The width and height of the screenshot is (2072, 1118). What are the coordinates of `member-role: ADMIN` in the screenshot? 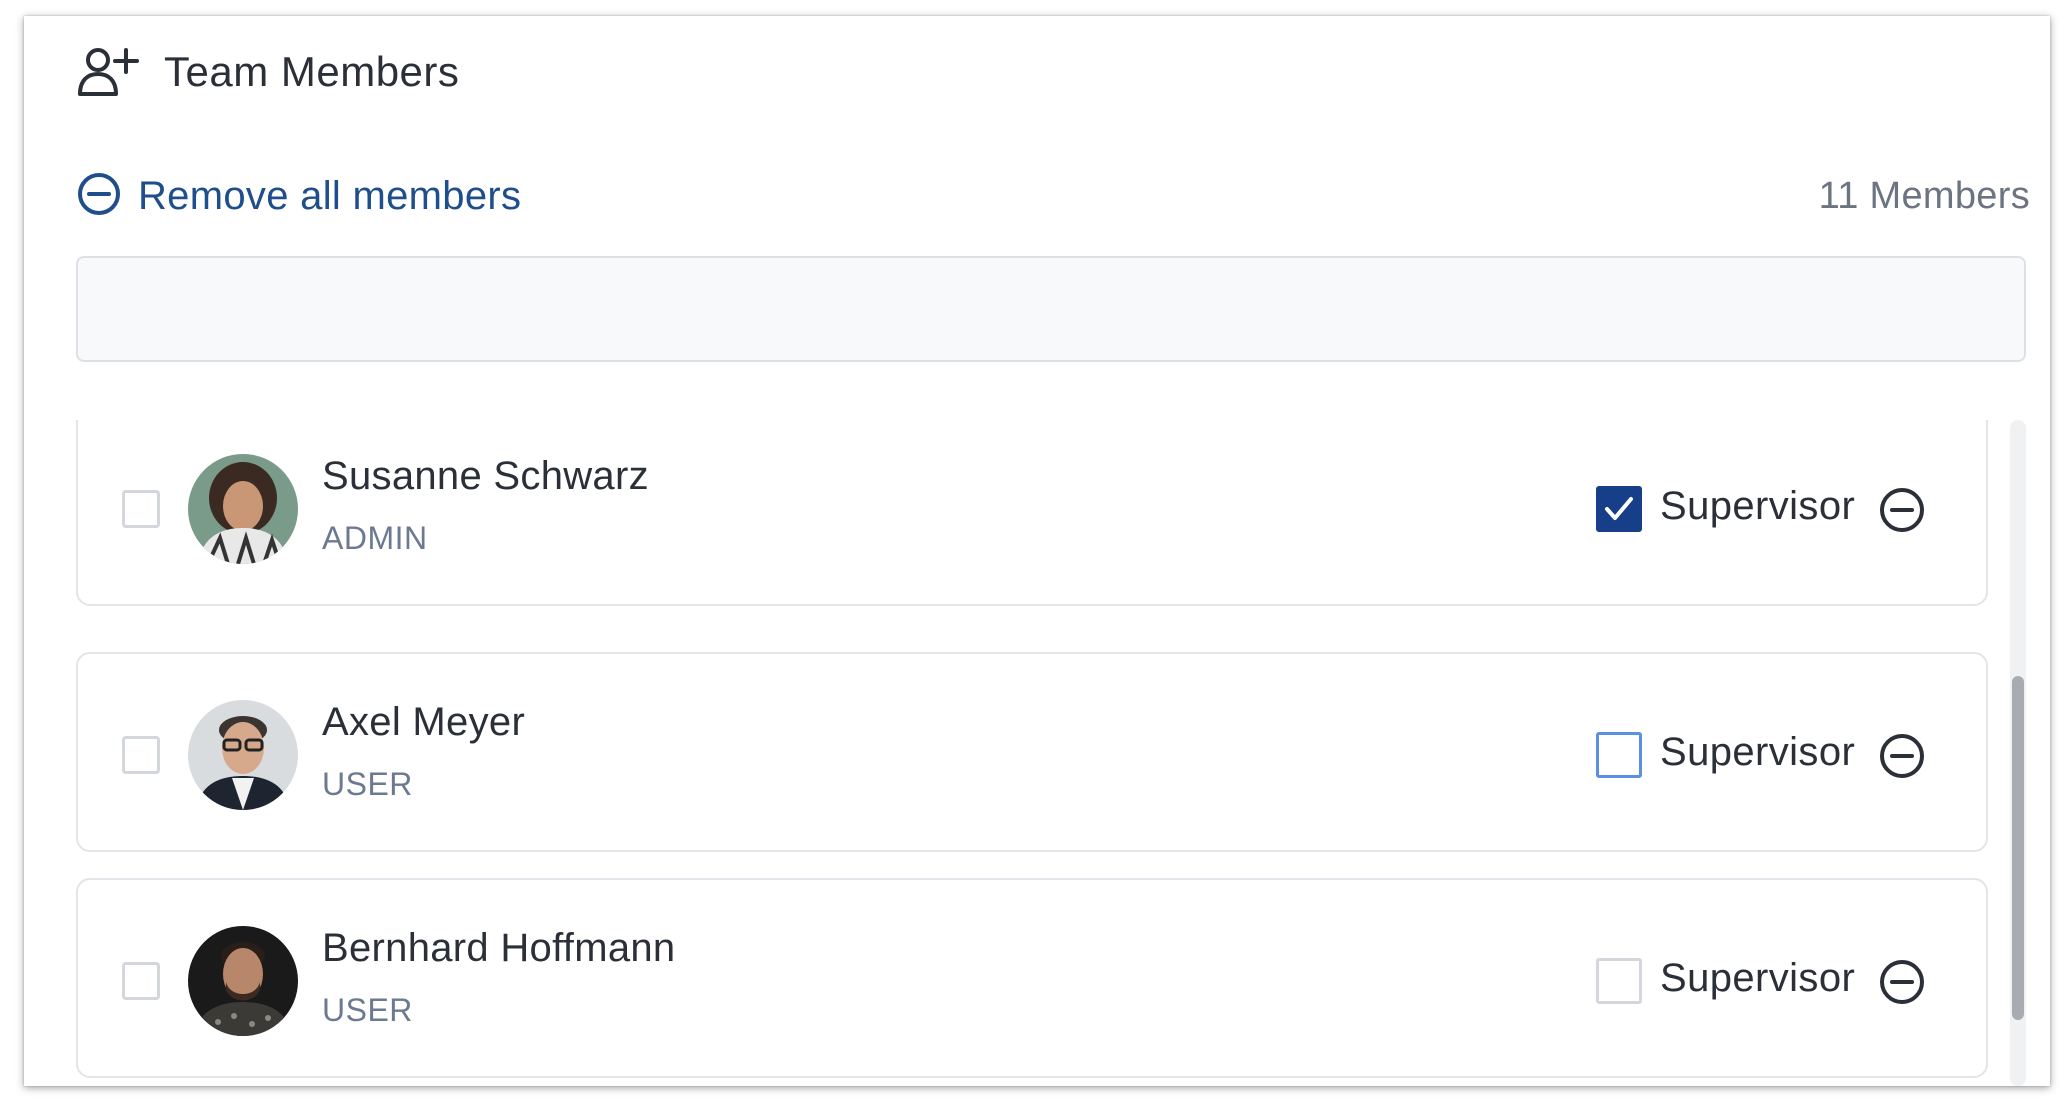 It's located at (375, 538).